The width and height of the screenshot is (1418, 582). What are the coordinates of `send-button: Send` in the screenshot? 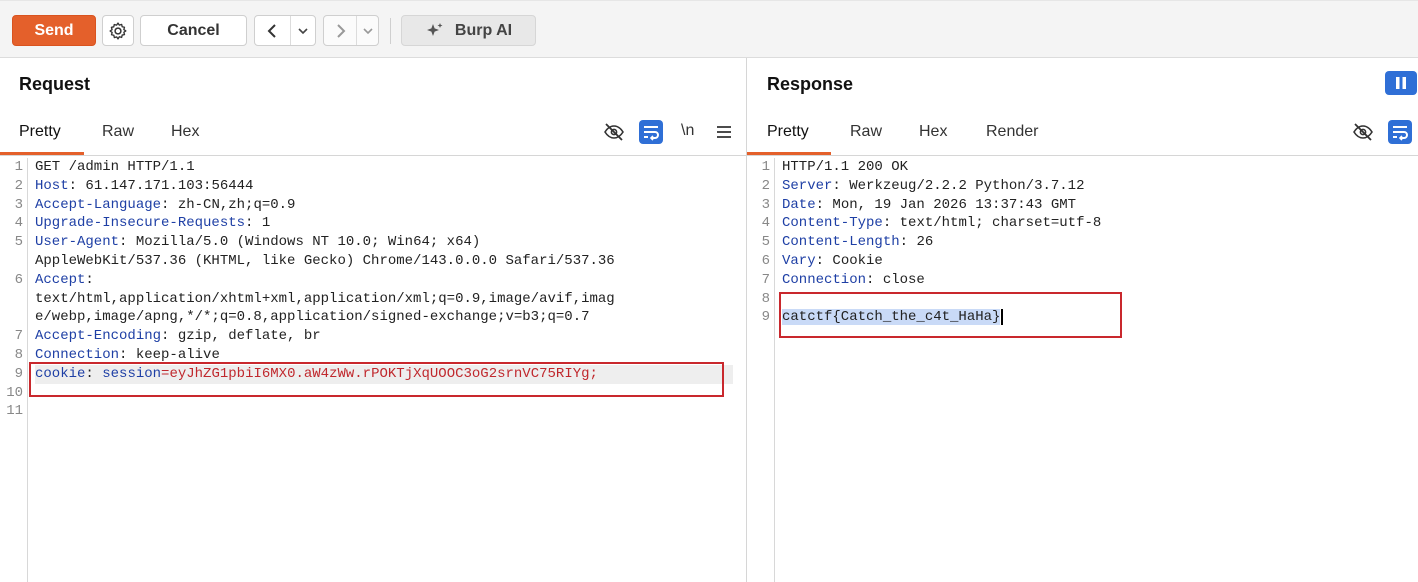 It's located at (54, 30).